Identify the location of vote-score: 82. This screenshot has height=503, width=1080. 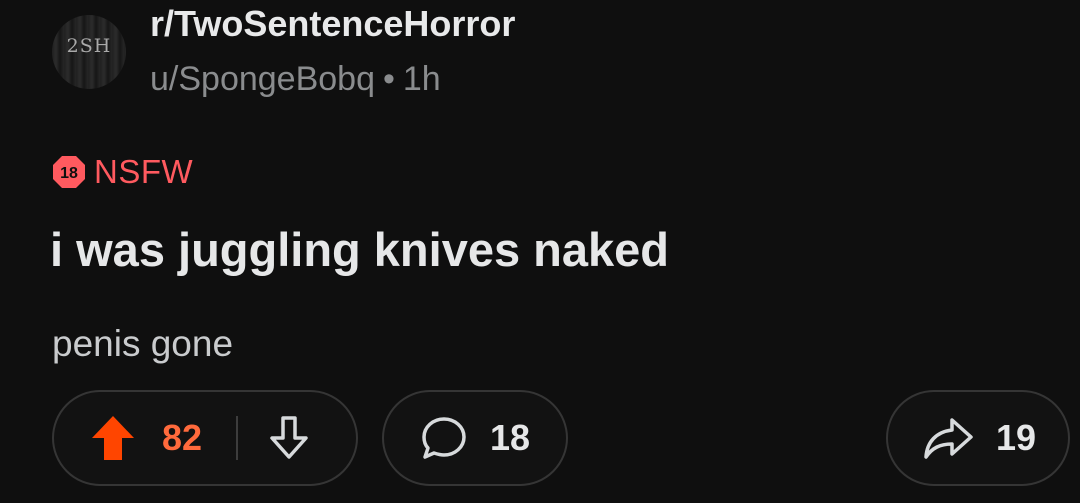
(182, 437).